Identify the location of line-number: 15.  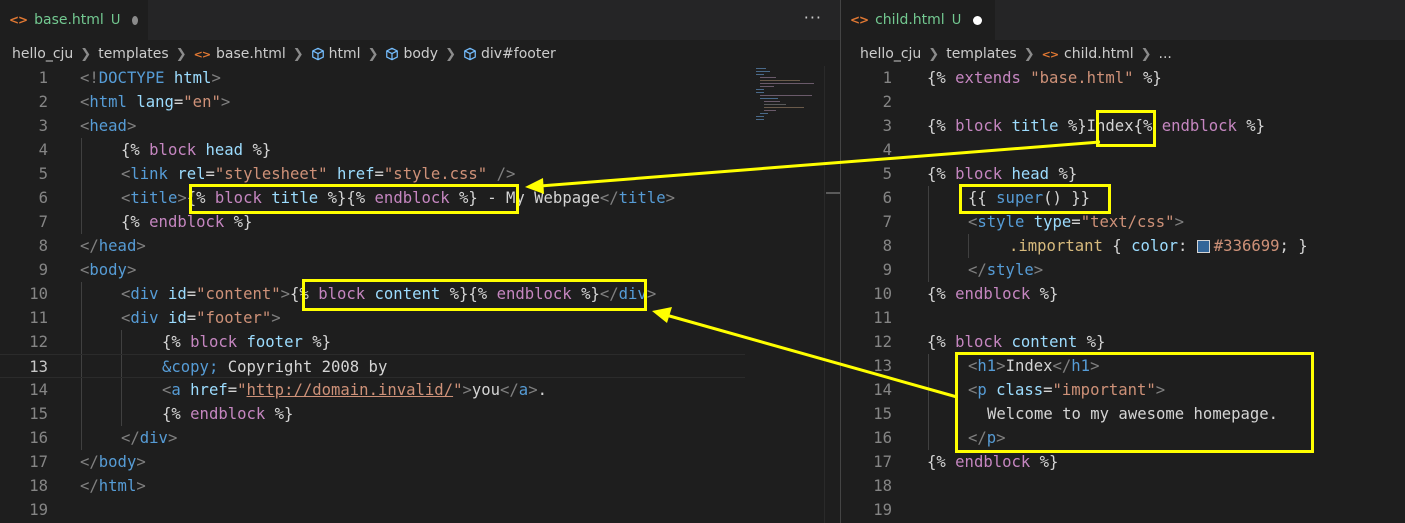
(882, 414).